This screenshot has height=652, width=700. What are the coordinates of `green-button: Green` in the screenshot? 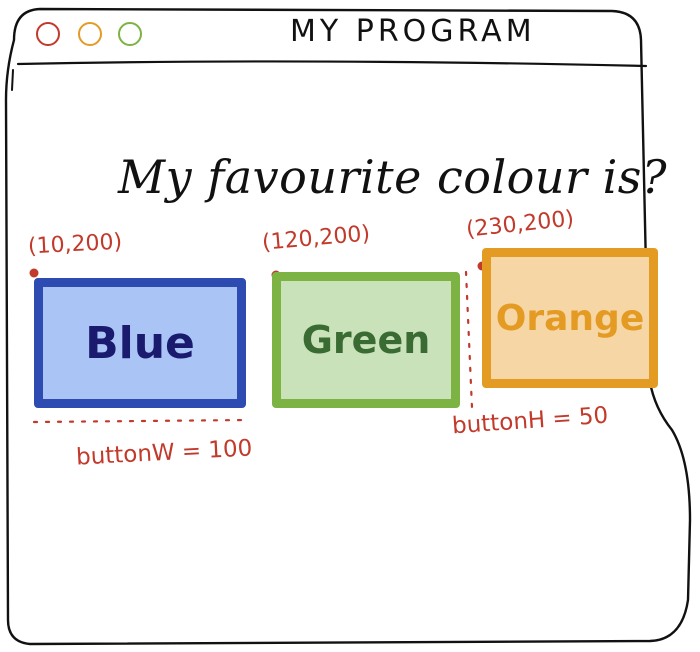 It's located at (366, 340).